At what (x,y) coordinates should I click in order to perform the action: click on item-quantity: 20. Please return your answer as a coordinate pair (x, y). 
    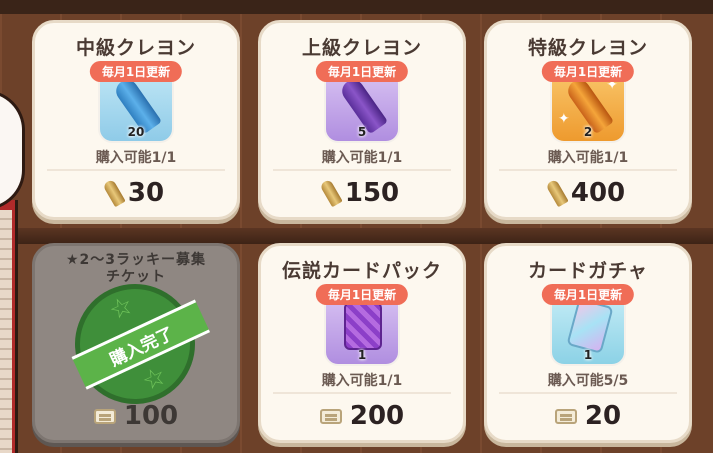
    Looking at the image, I should click on (136, 132).